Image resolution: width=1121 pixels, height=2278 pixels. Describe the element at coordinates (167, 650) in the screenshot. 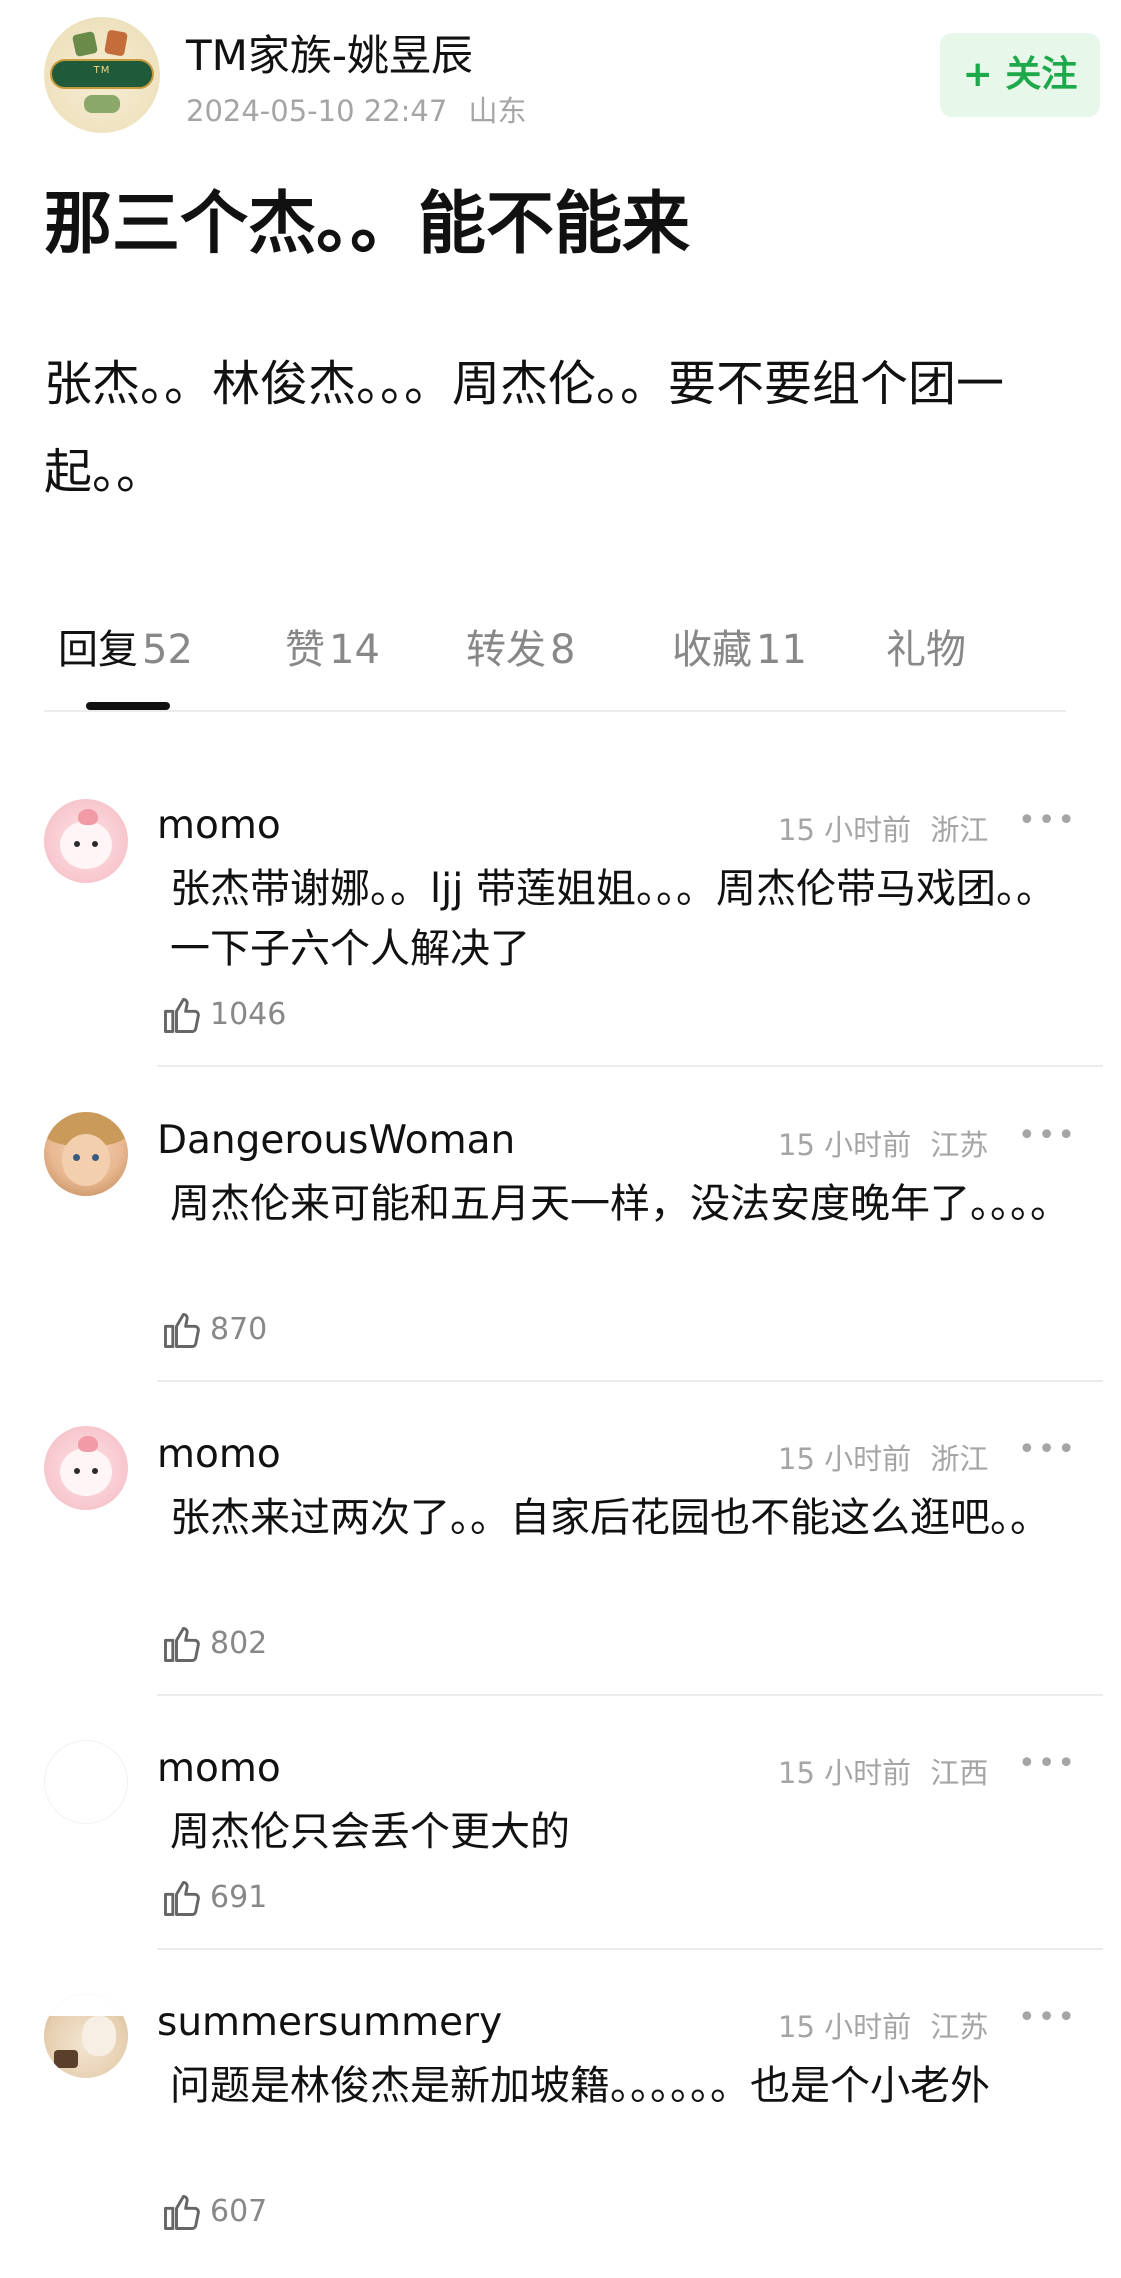

I see `tab-count: 52` at that location.